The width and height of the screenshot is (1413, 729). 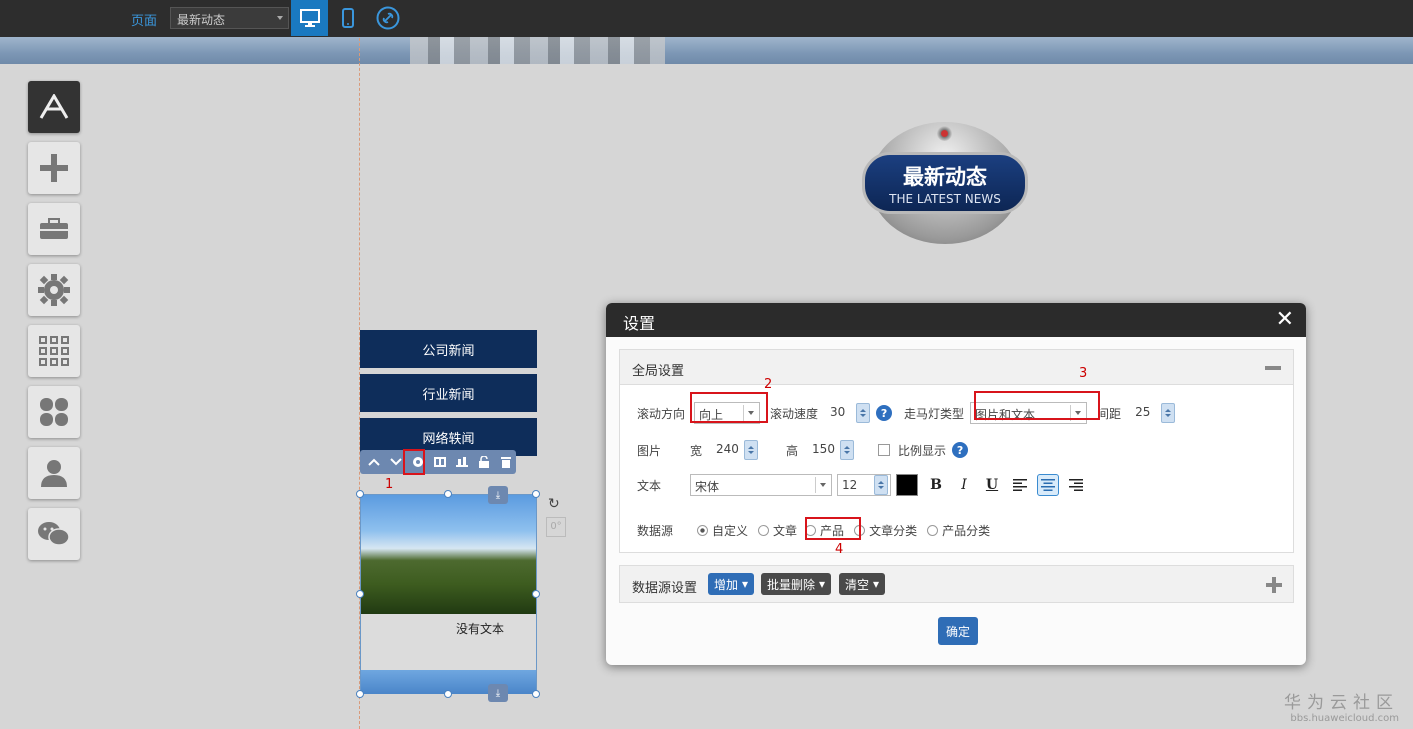 I want to click on badge-title-cn: 最新动态, so click(x=945, y=176).